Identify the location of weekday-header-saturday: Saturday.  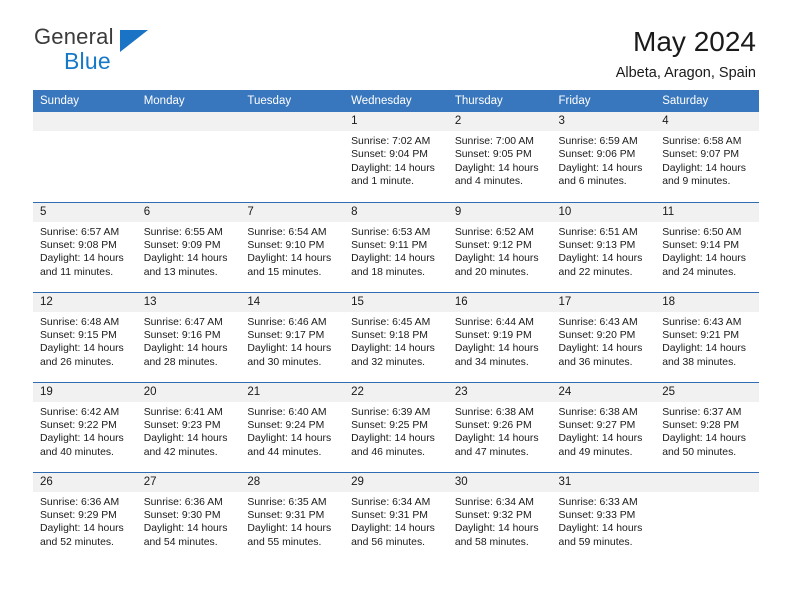
(707, 101).